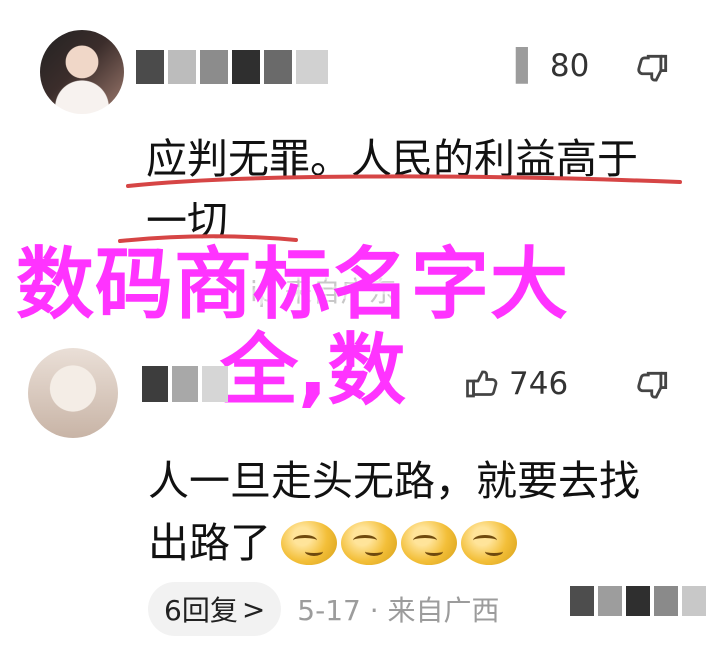  Describe the element at coordinates (392, 159) in the screenshot. I see `comment-line: 应判无罪。人民的利益高于` at that location.